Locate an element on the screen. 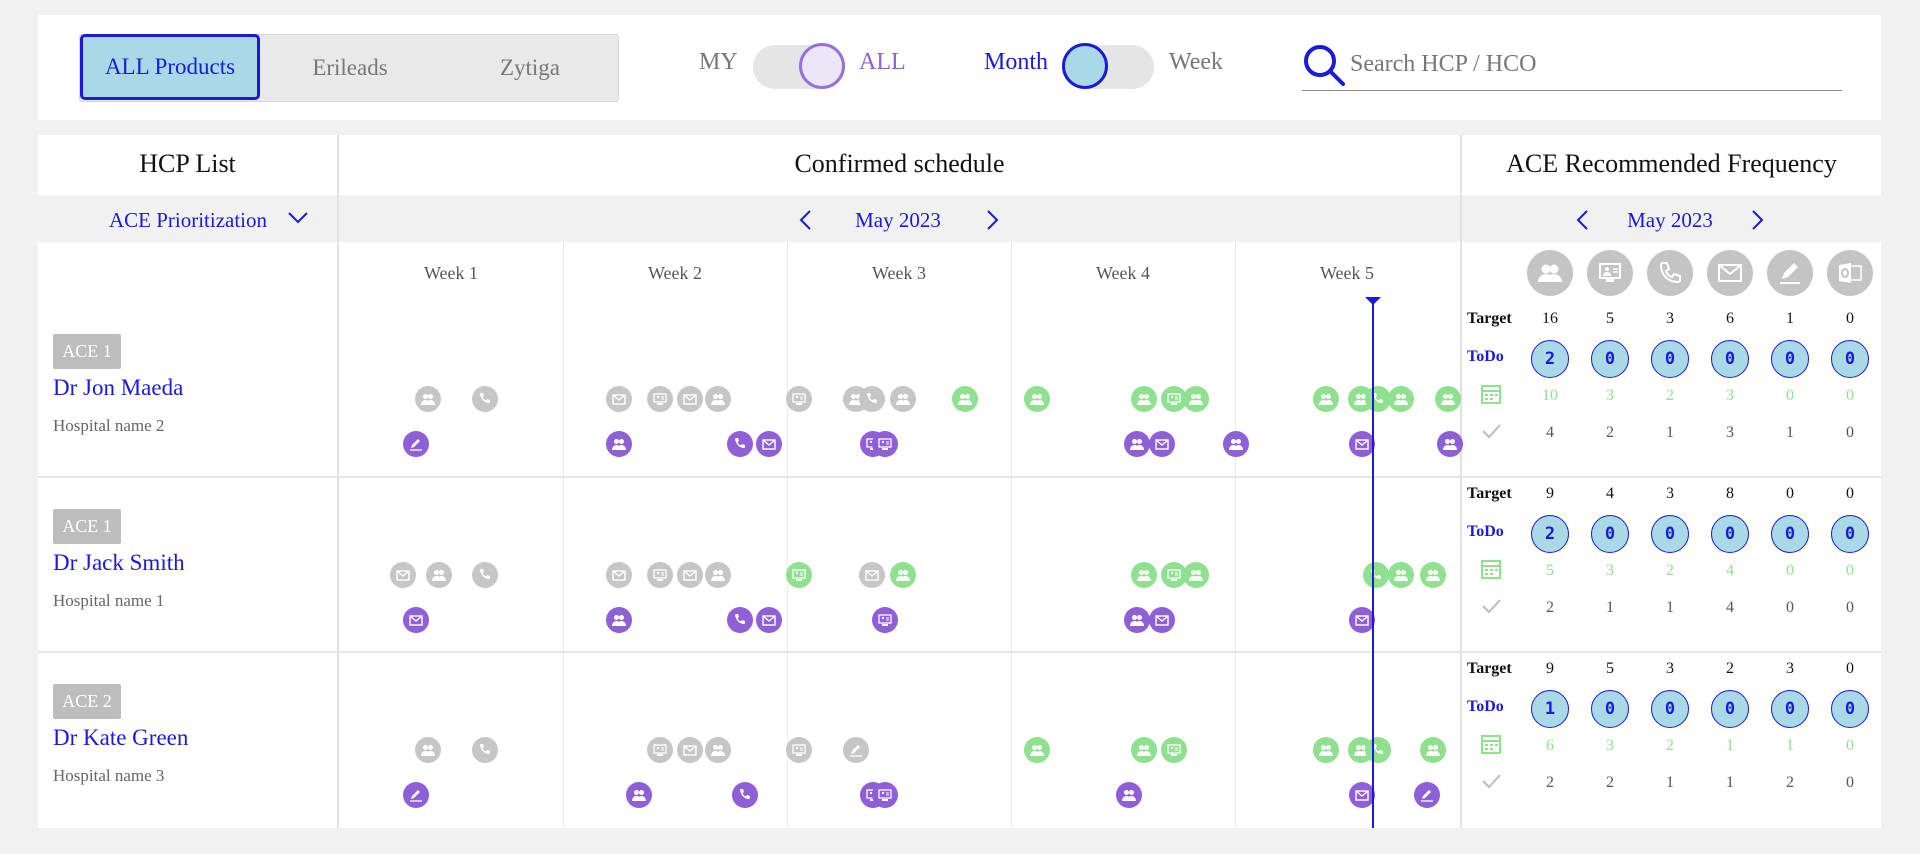 This screenshot has width=1920, height=854. todo-value: 1 is located at coordinates (1550, 709).